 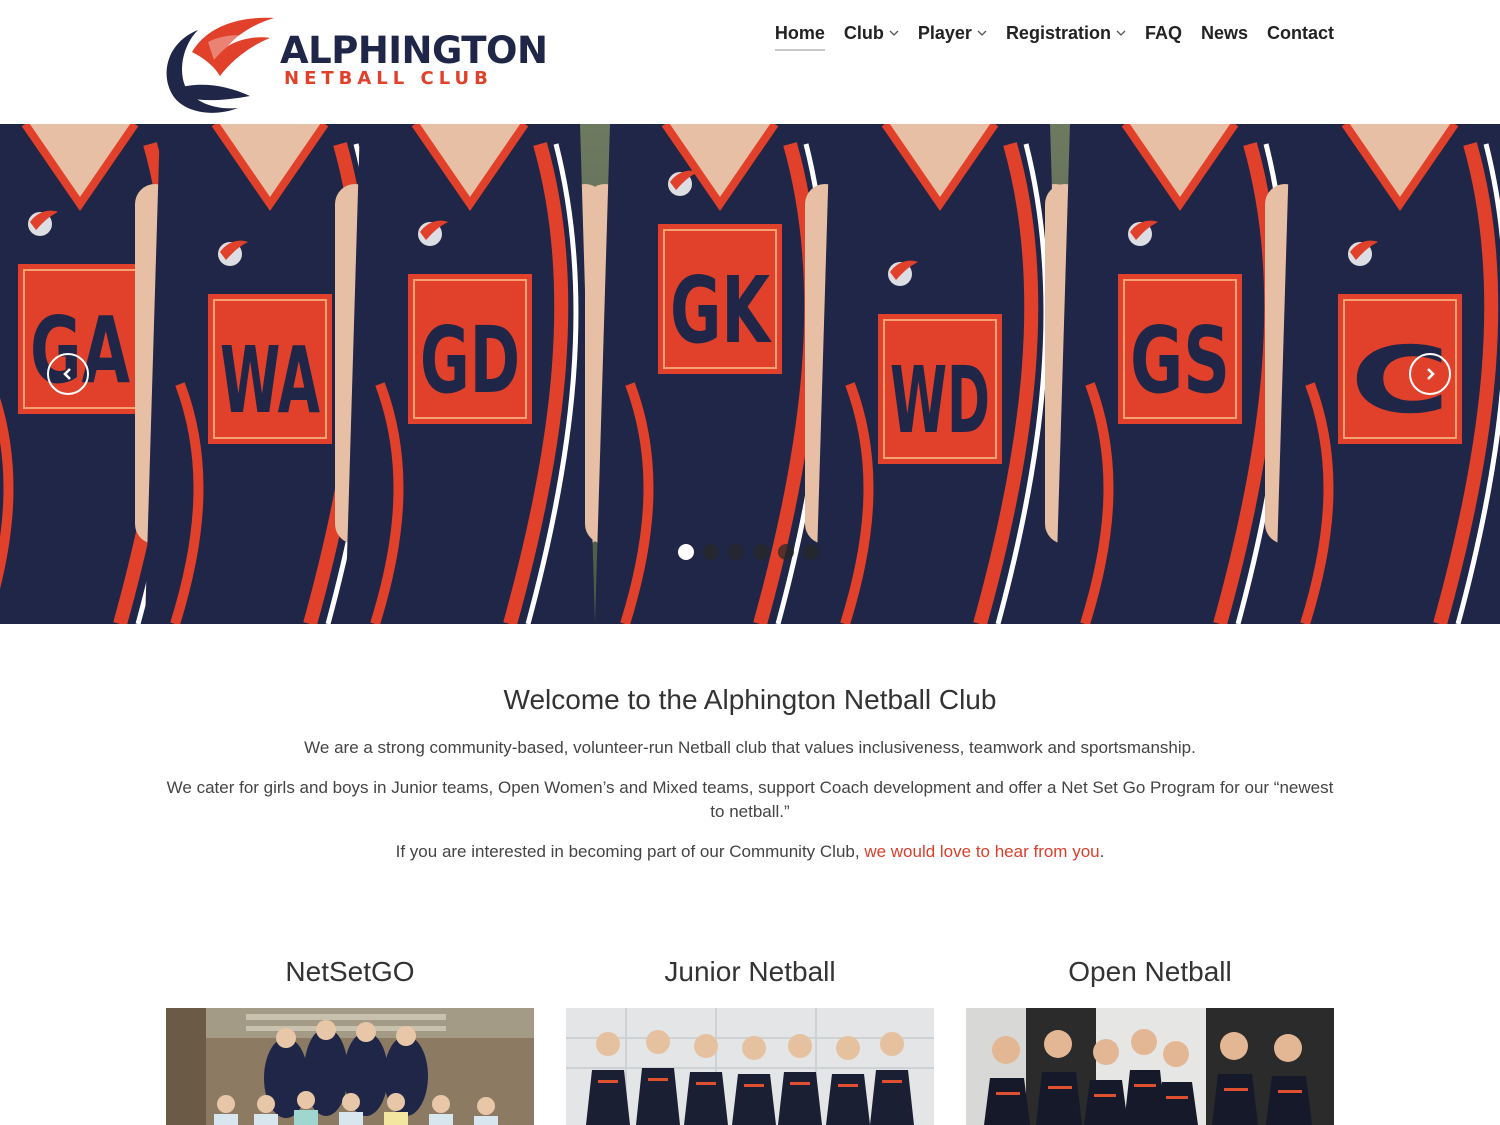 I want to click on nav-home: Home, so click(x=799, y=35).